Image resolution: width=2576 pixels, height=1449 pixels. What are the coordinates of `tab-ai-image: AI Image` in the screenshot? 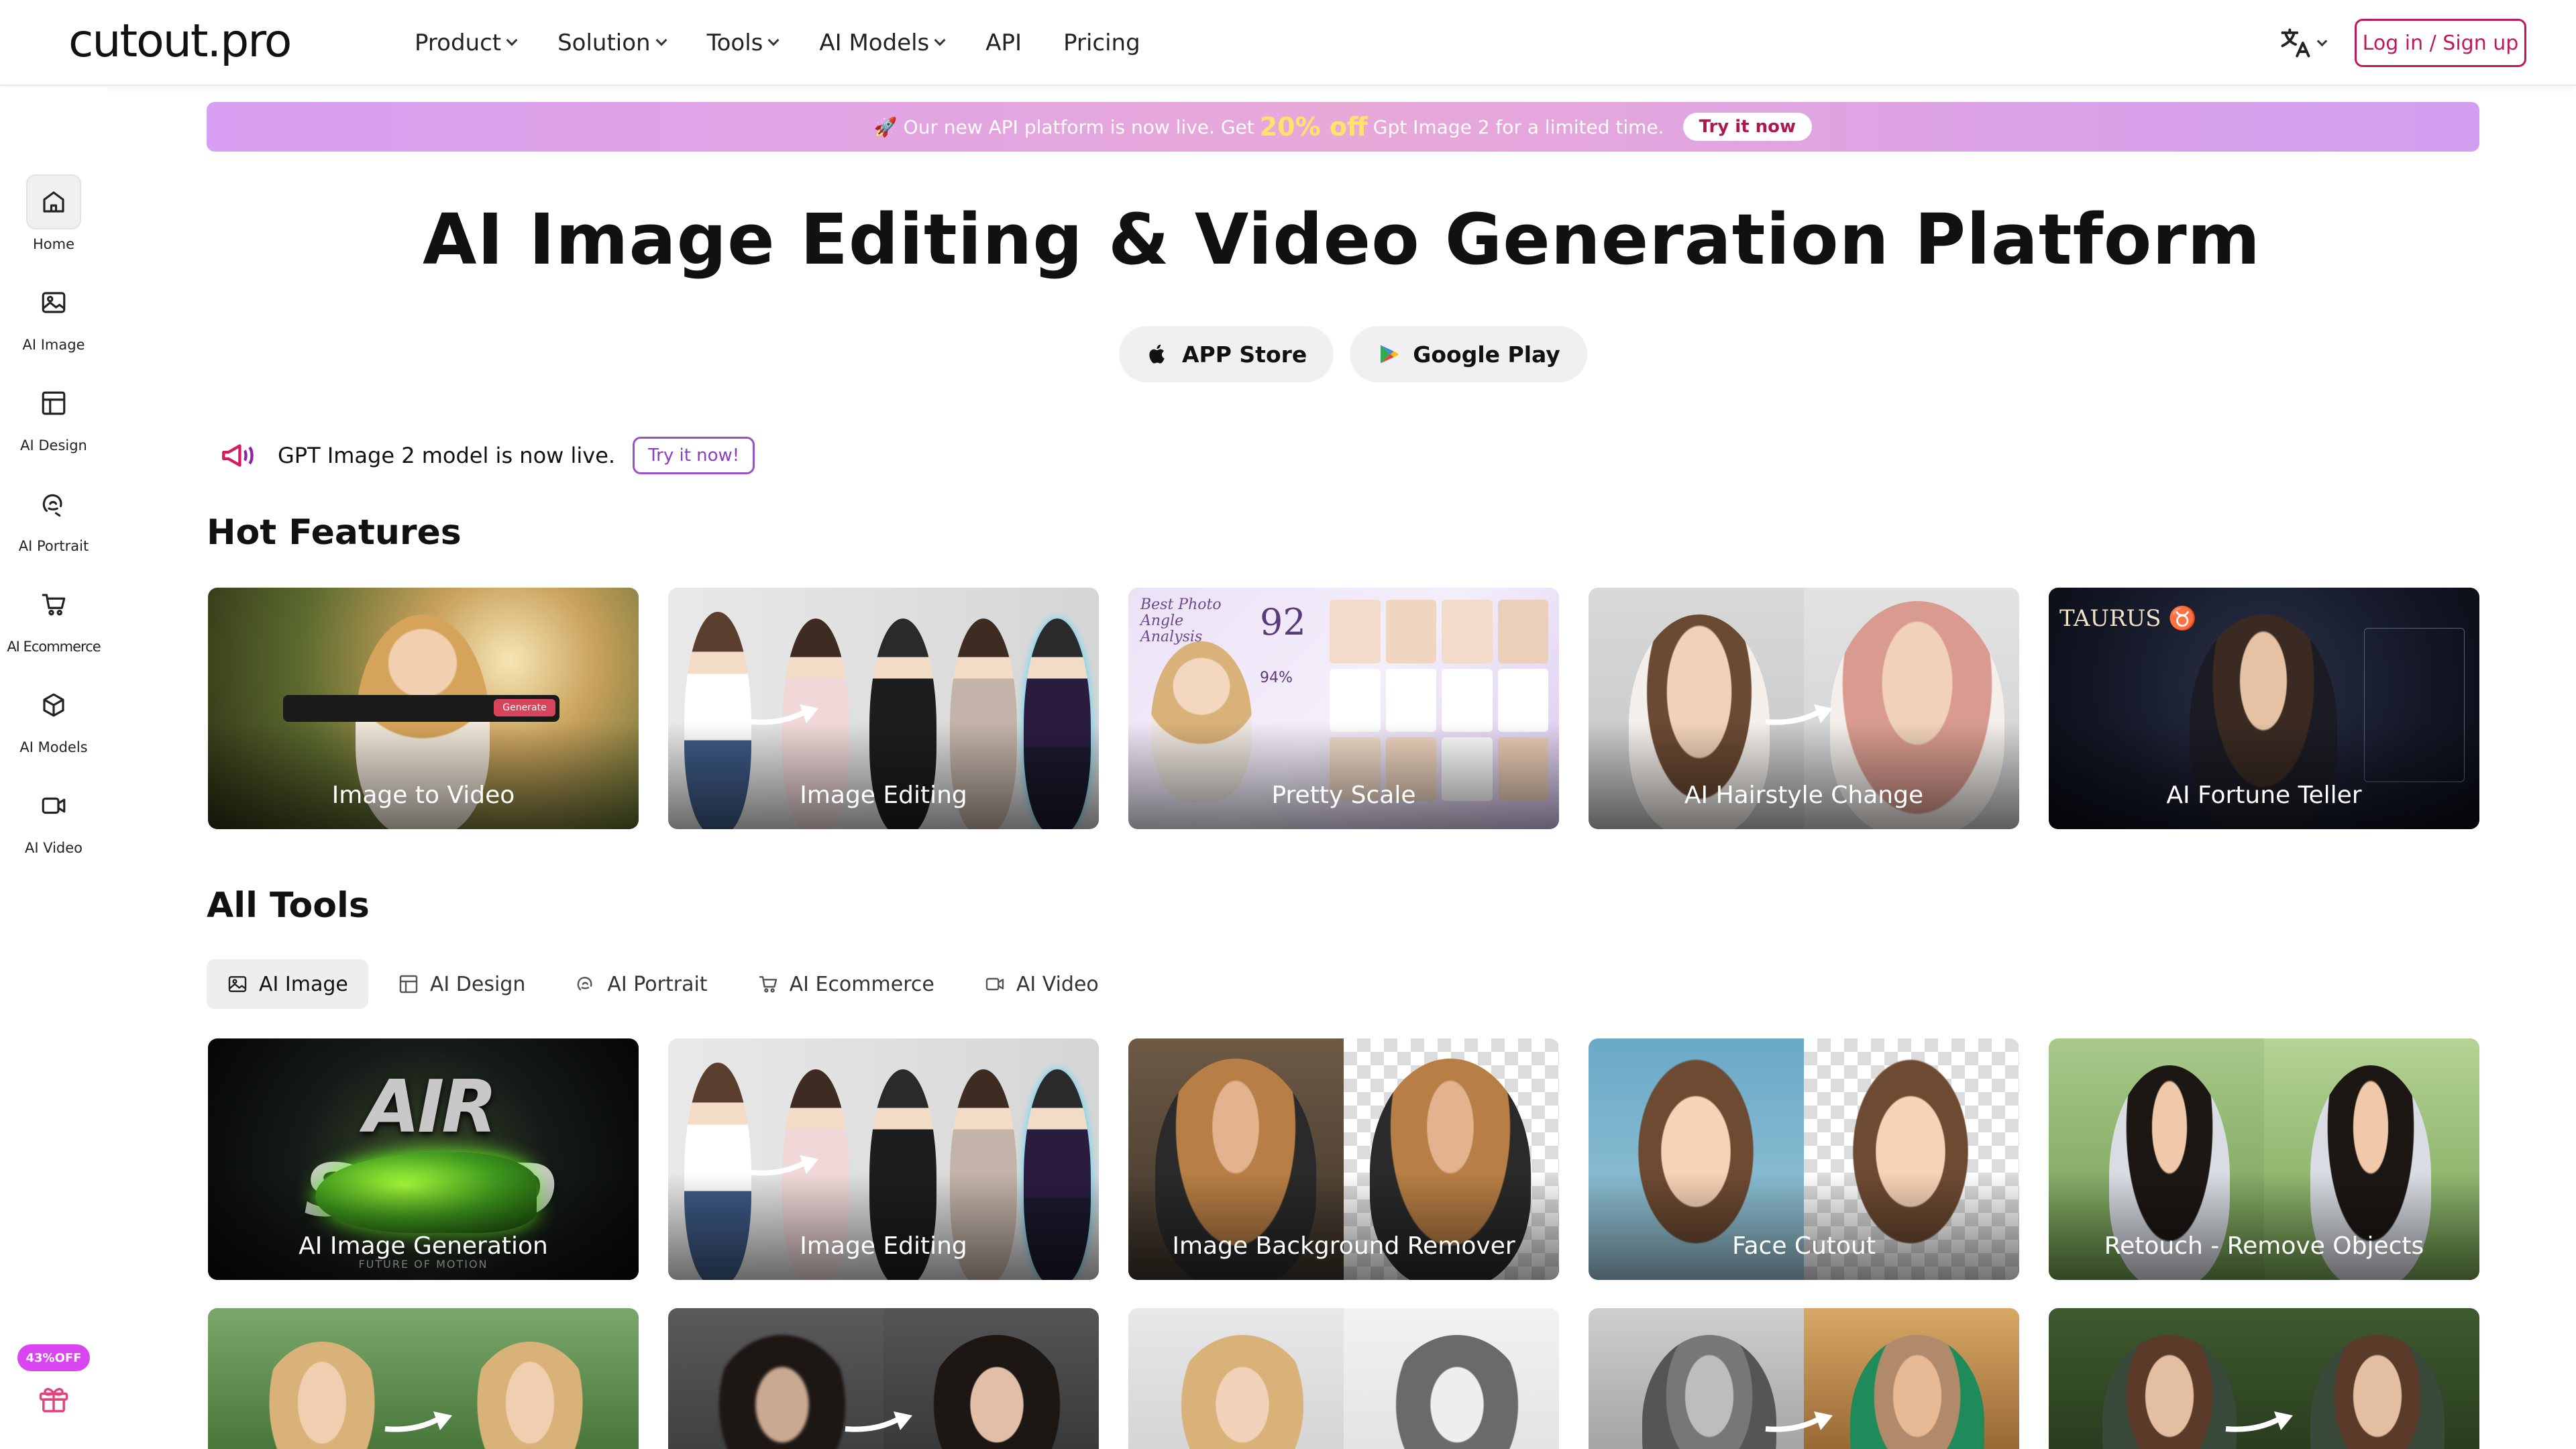 It's located at (287, 984).